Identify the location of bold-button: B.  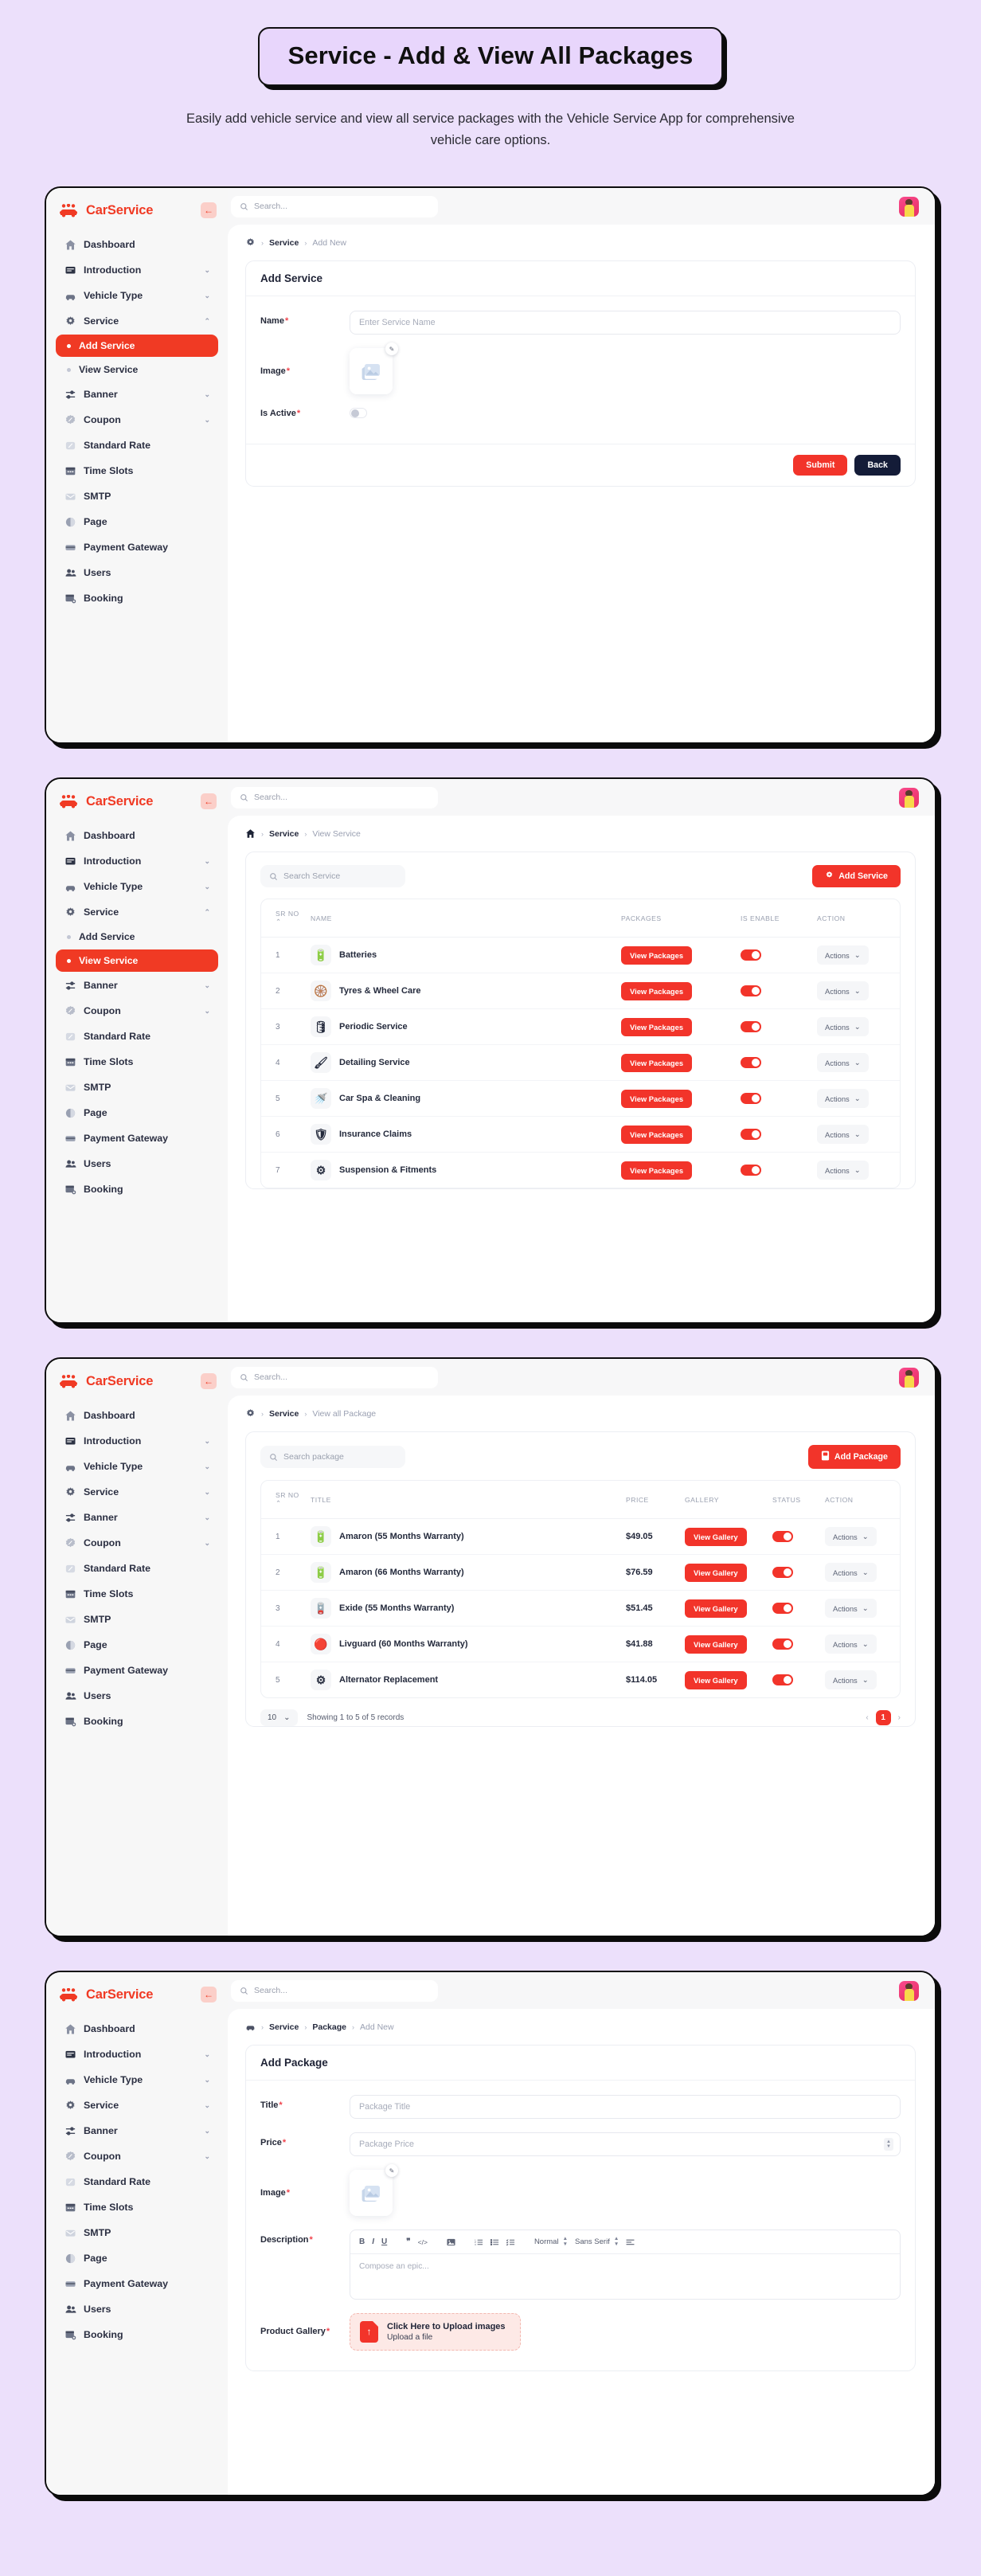
(362, 2241).